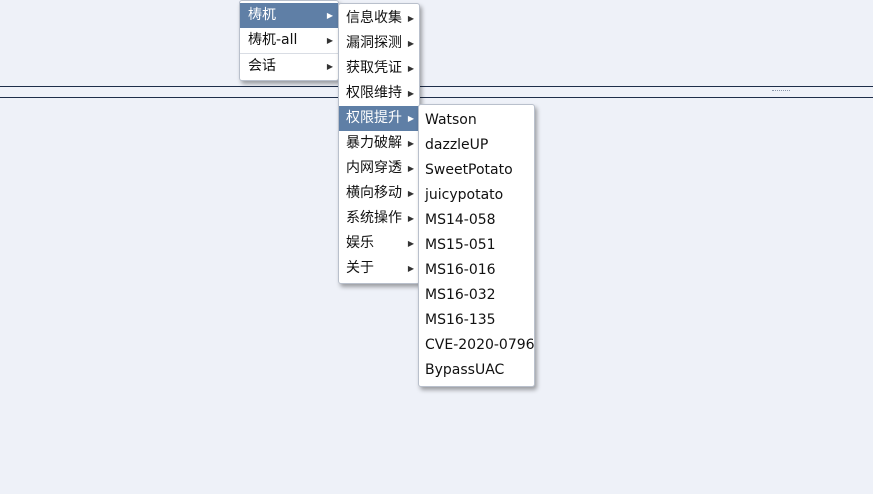 The width and height of the screenshot is (873, 494). I want to click on menu-item-taowu-all: 梼杌-all ▶, so click(289, 40).